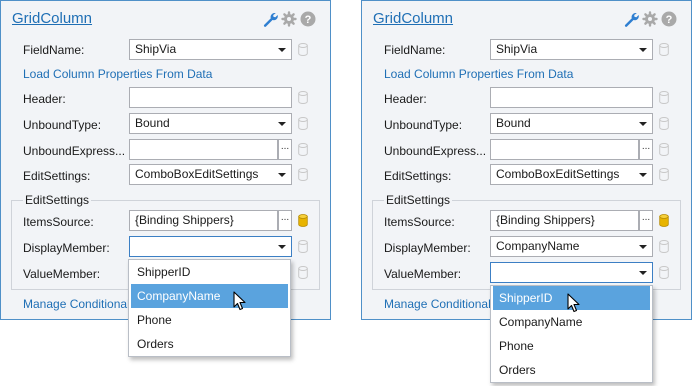  Describe the element at coordinates (209, 272) in the screenshot. I see `dropdown-item: ShipperID` at that location.